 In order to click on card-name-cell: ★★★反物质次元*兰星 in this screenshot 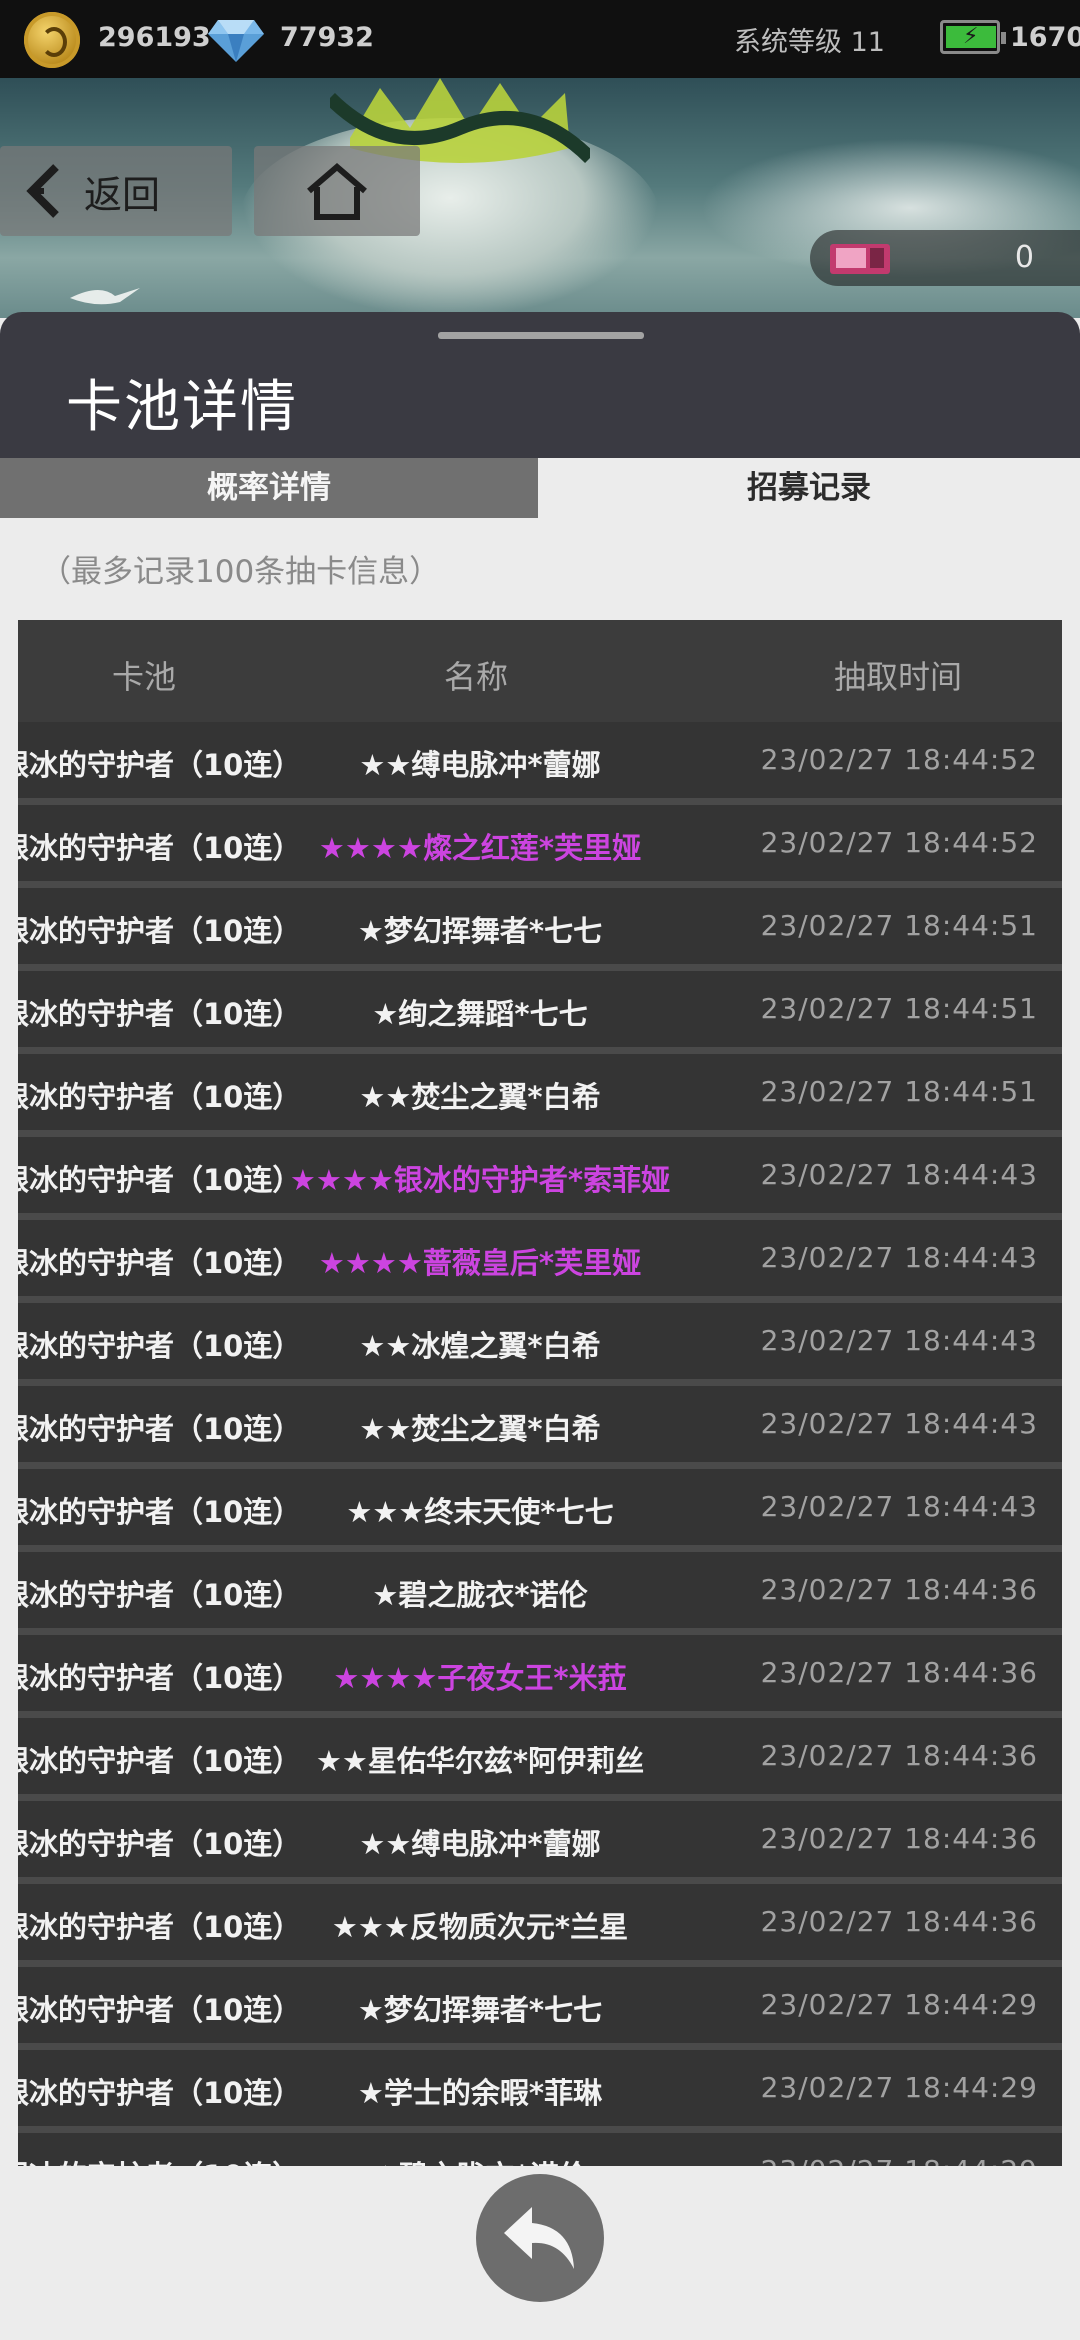, I will do `click(480, 1927)`.